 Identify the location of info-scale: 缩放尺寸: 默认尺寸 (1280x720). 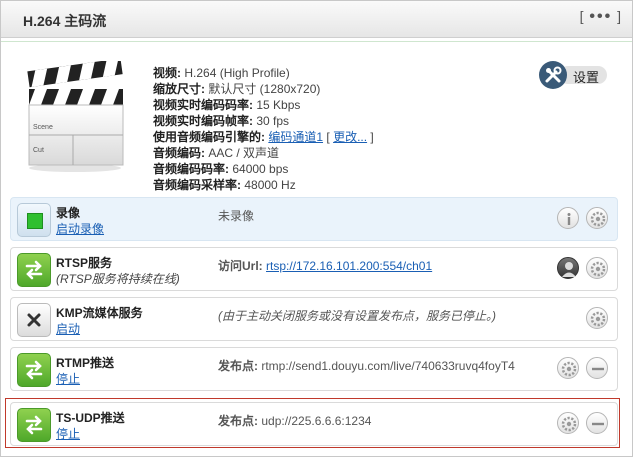
(237, 89).